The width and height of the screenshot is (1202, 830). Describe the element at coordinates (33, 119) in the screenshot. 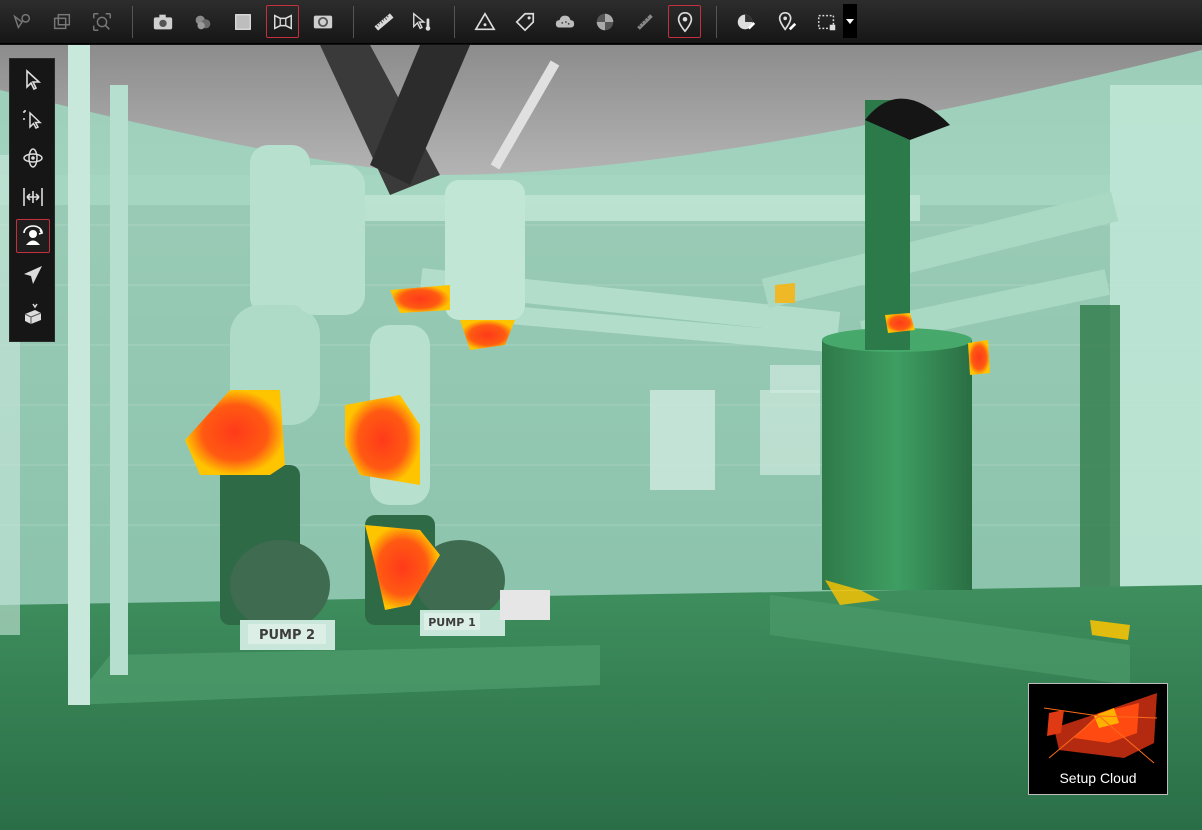

I see `box-select-icon` at that location.